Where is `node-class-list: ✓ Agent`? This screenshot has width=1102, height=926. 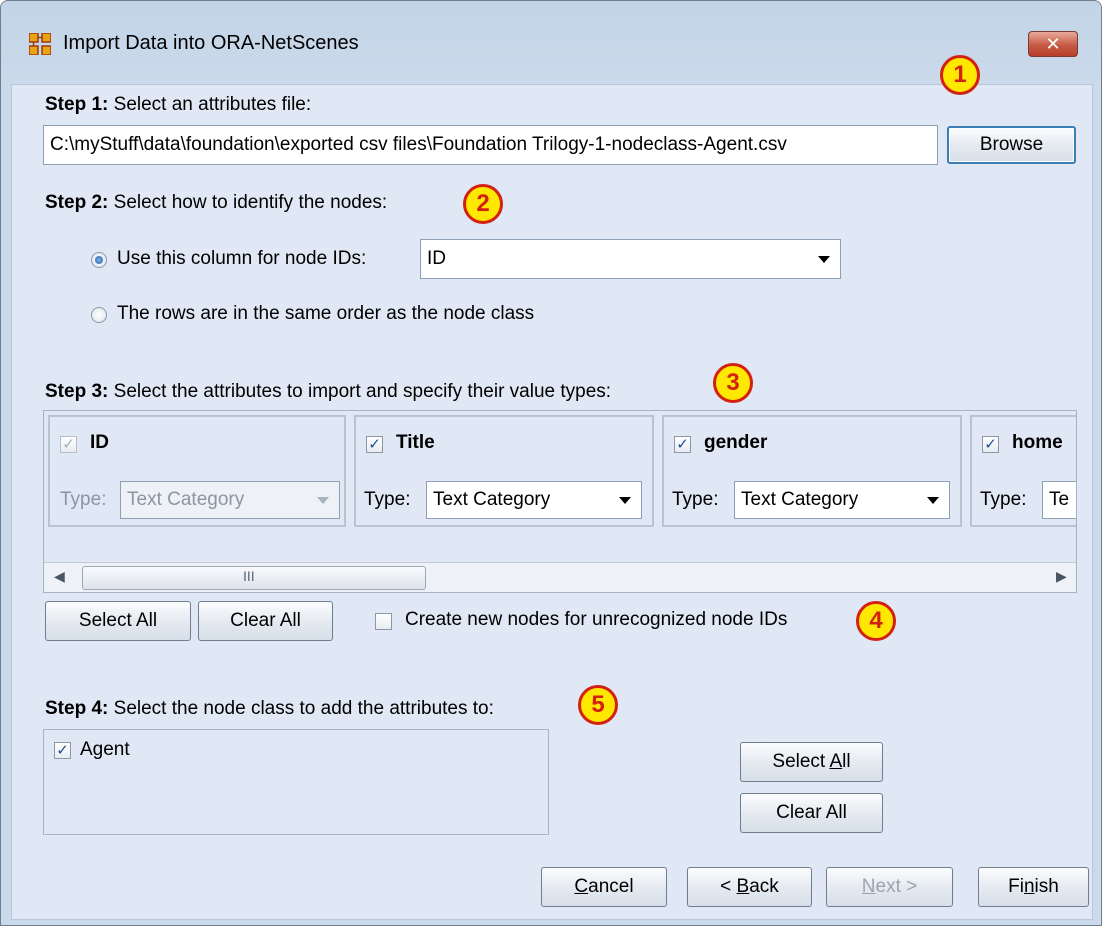 node-class-list: ✓ Agent is located at coordinates (296, 782).